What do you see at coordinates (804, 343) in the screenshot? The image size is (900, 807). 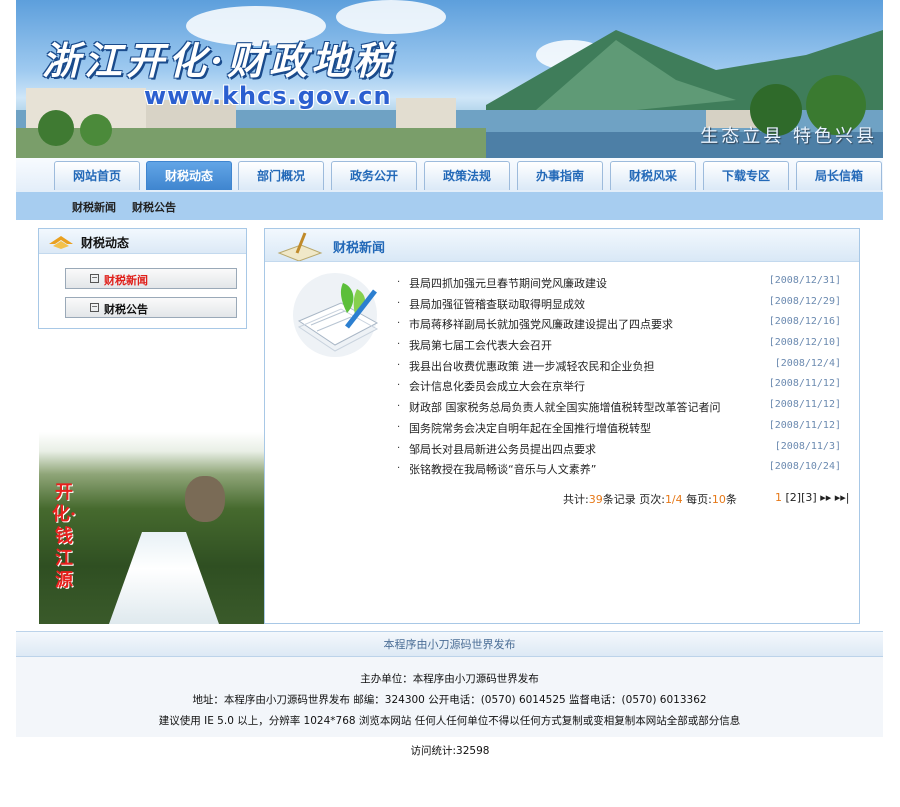 I see `news-date: [2008/12/10]` at bounding box center [804, 343].